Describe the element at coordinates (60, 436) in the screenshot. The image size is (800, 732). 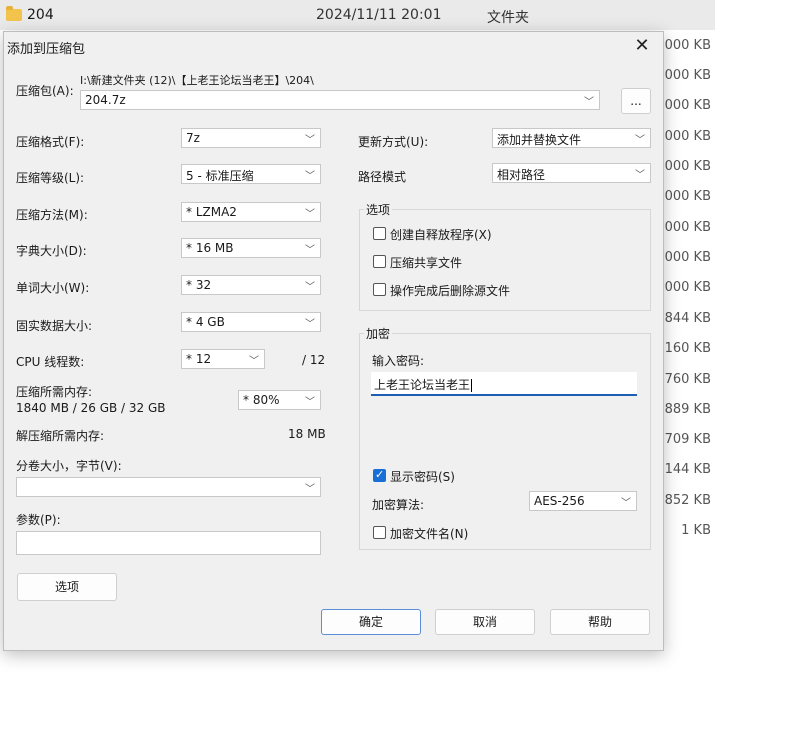
I see `decompress-memory-label: 解压缩所需内存:` at that location.